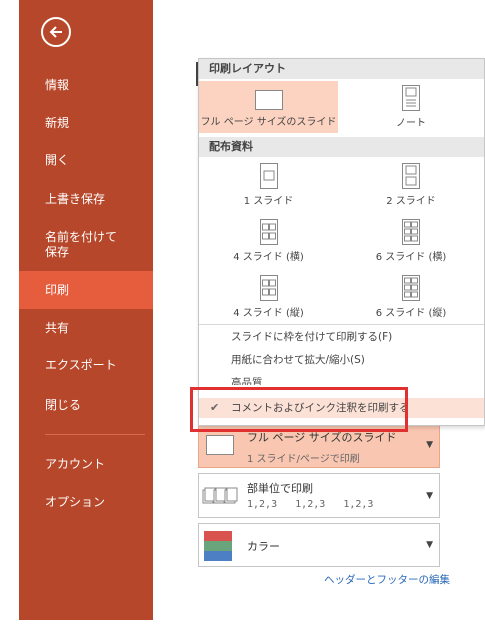 This screenshot has width=485, height=630. Describe the element at coordinates (86, 290) in the screenshot. I see `nav-item-print: 印刷` at that location.